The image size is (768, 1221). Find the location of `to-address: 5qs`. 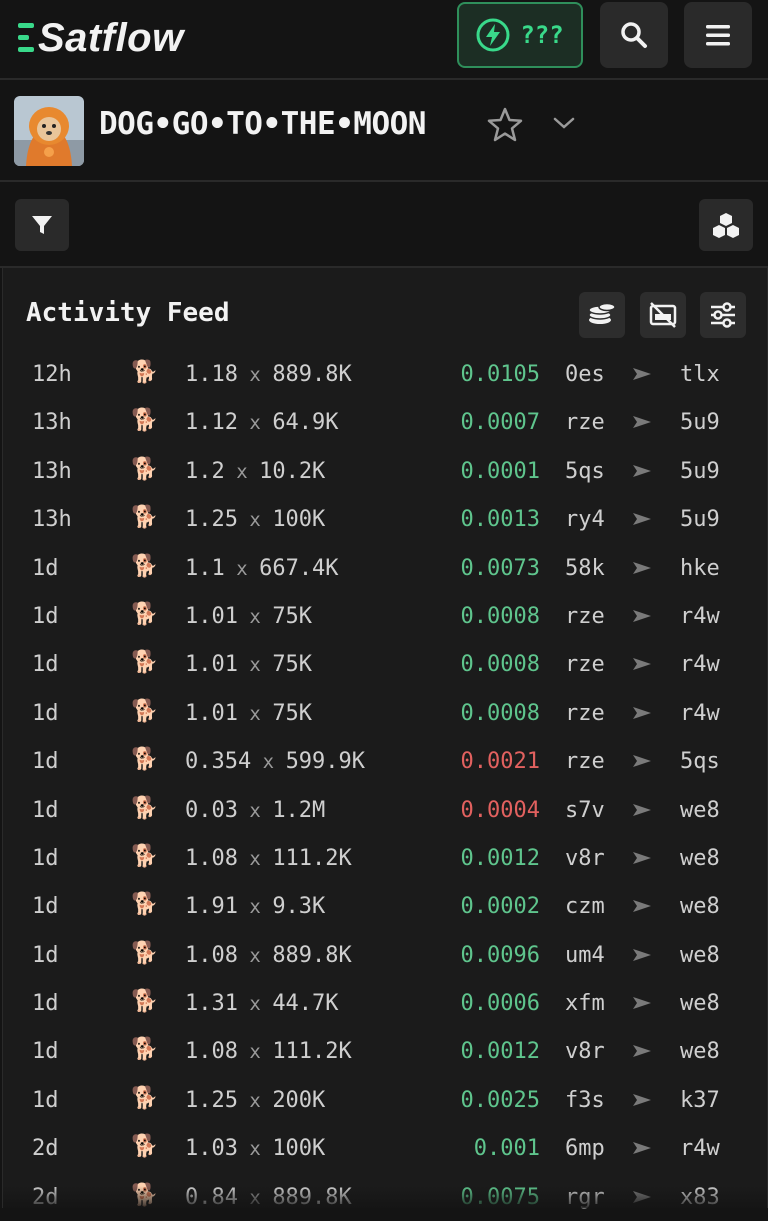

to-address: 5qs is located at coordinates (700, 761).